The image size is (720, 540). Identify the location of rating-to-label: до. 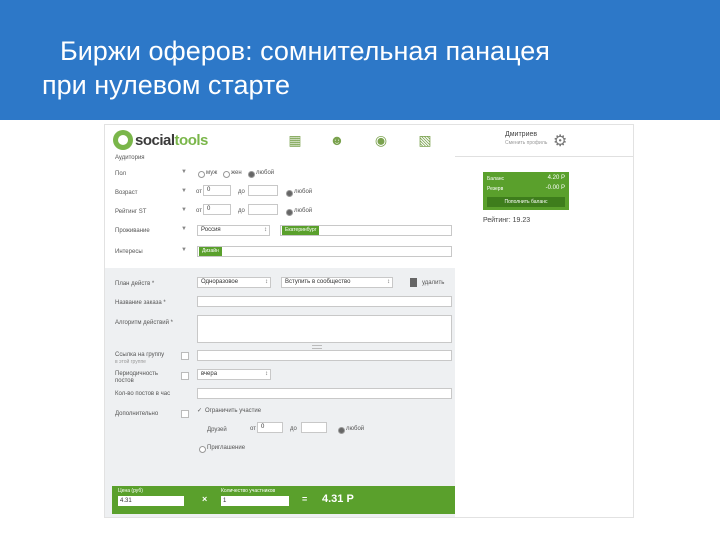
(241, 211).